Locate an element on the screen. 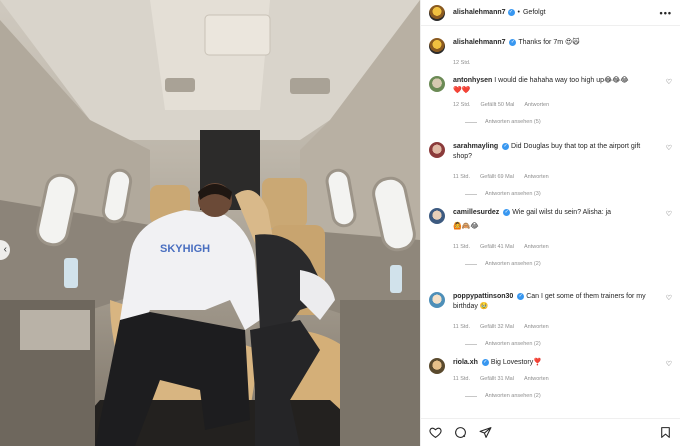  comment-text: Wie gail wilst du sein? Alisha: ja is located at coordinates (562, 212).